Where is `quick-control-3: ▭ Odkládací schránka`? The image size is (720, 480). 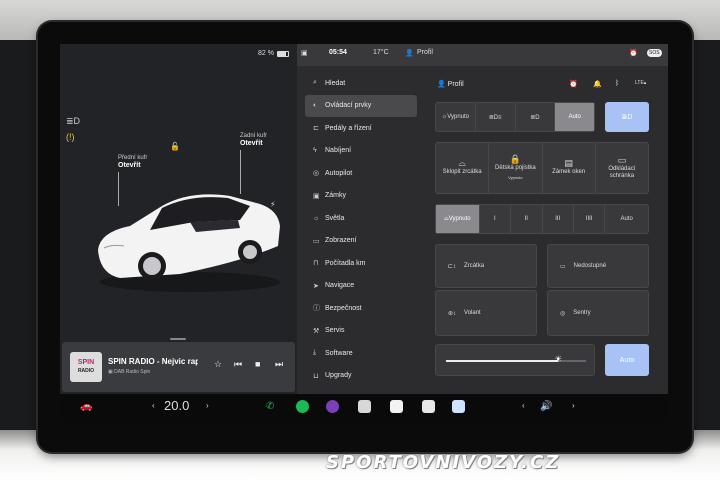
quick-control-3: ▭ Odkládací schránka is located at coordinates (622, 168).